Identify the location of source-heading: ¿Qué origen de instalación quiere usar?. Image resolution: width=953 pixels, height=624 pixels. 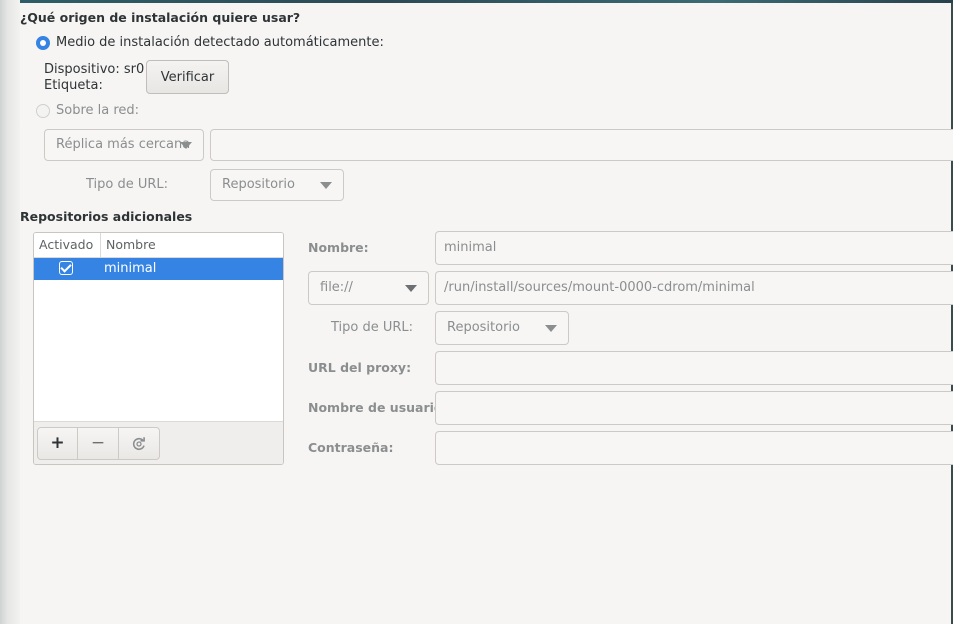
(160, 17).